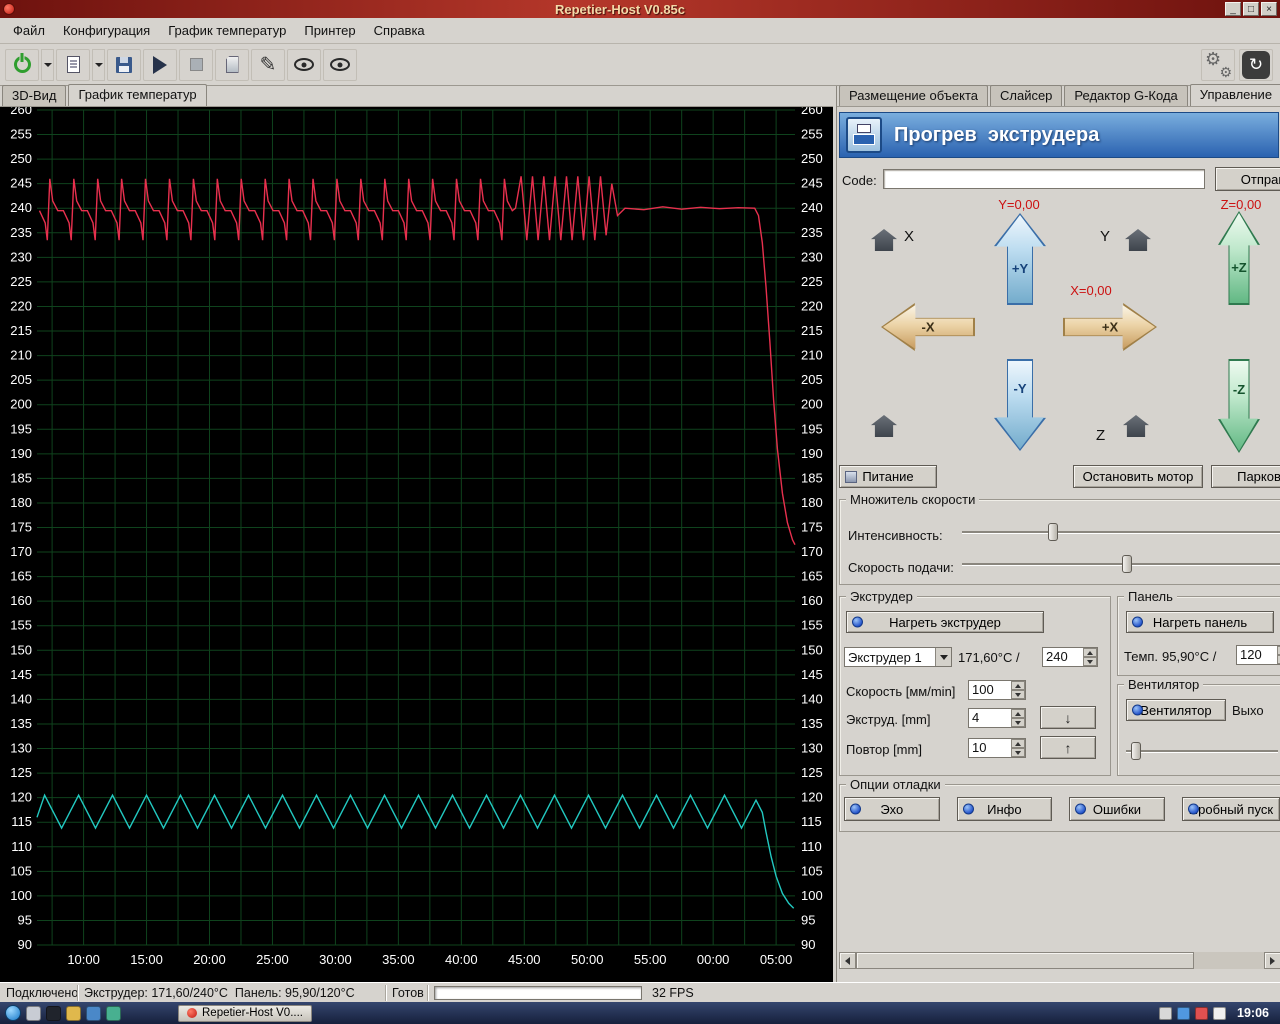 Image resolution: width=1280 pixels, height=1024 pixels. I want to click on send-gcode-button: Отправ, so click(1247, 179).